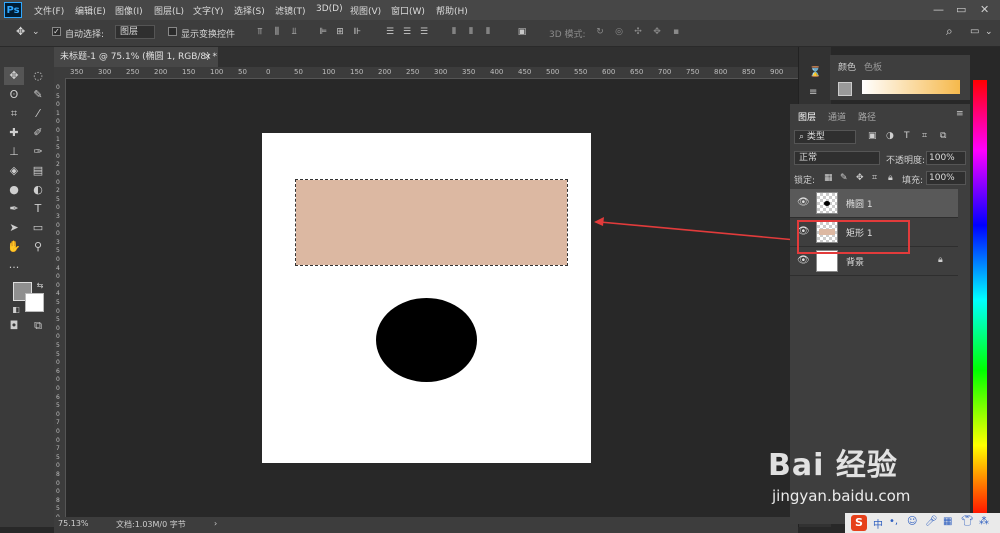 The width and height of the screenshot is (1000, 533). What do you see at coordinates (38, 152) in the screenshot?
I see `history-brush-icon: ✑` at bounding box center [38, 152].